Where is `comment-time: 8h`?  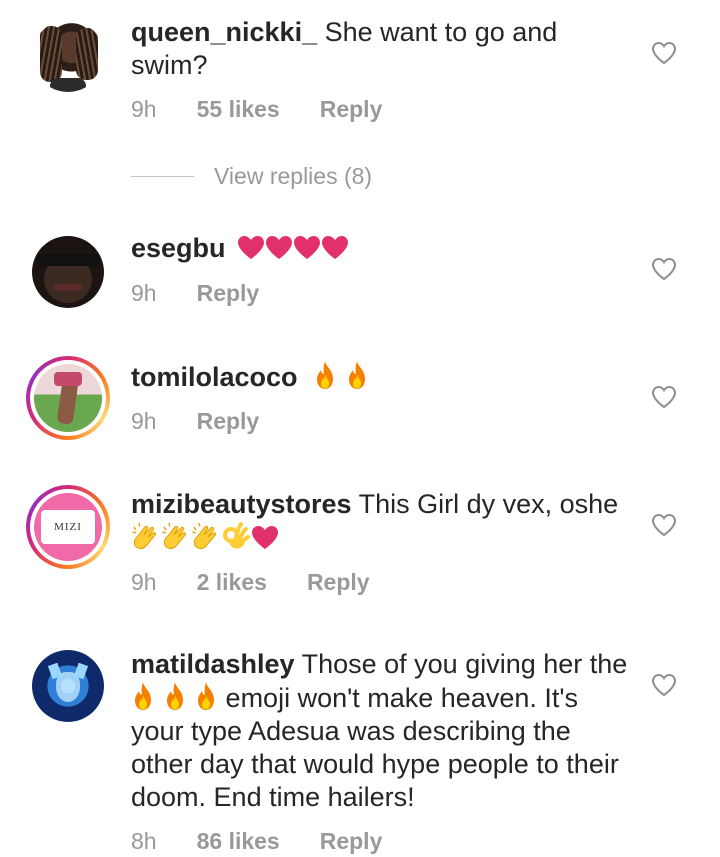
comment-time: 8h is located at coordinates (144, 841).